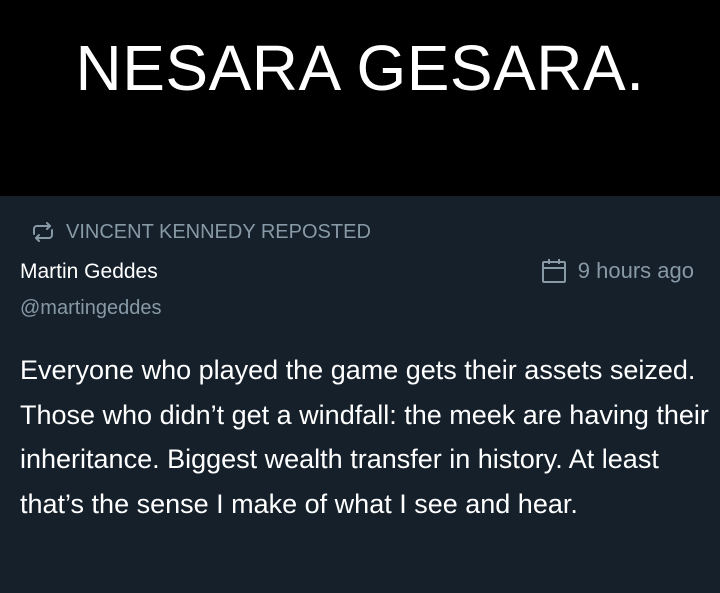 This screenshot has height=593, width=720. I want to click on timestamp-label: 9 hours ago, so click(635, 270).